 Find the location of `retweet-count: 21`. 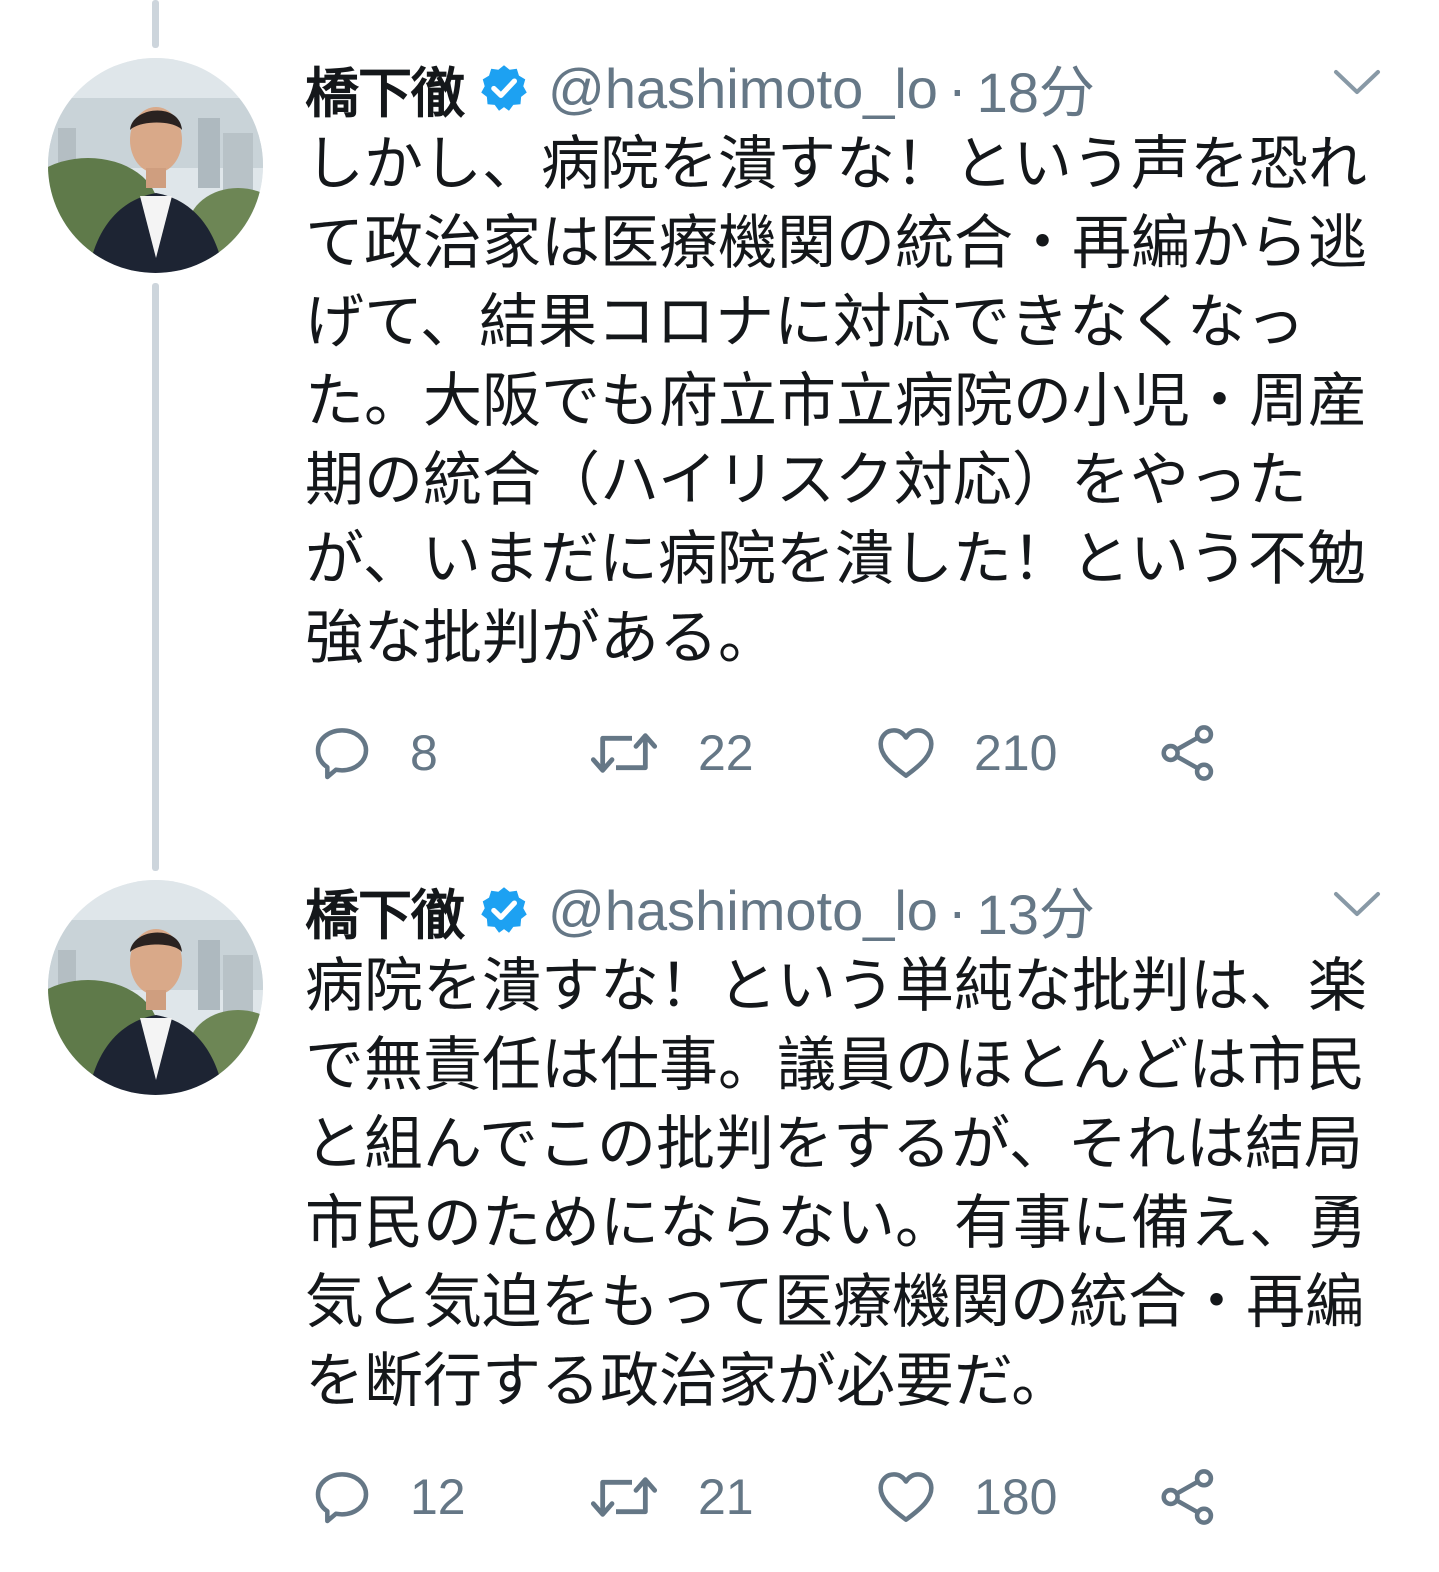

retweet-count: 21 is located at coordinates (726, 1497).